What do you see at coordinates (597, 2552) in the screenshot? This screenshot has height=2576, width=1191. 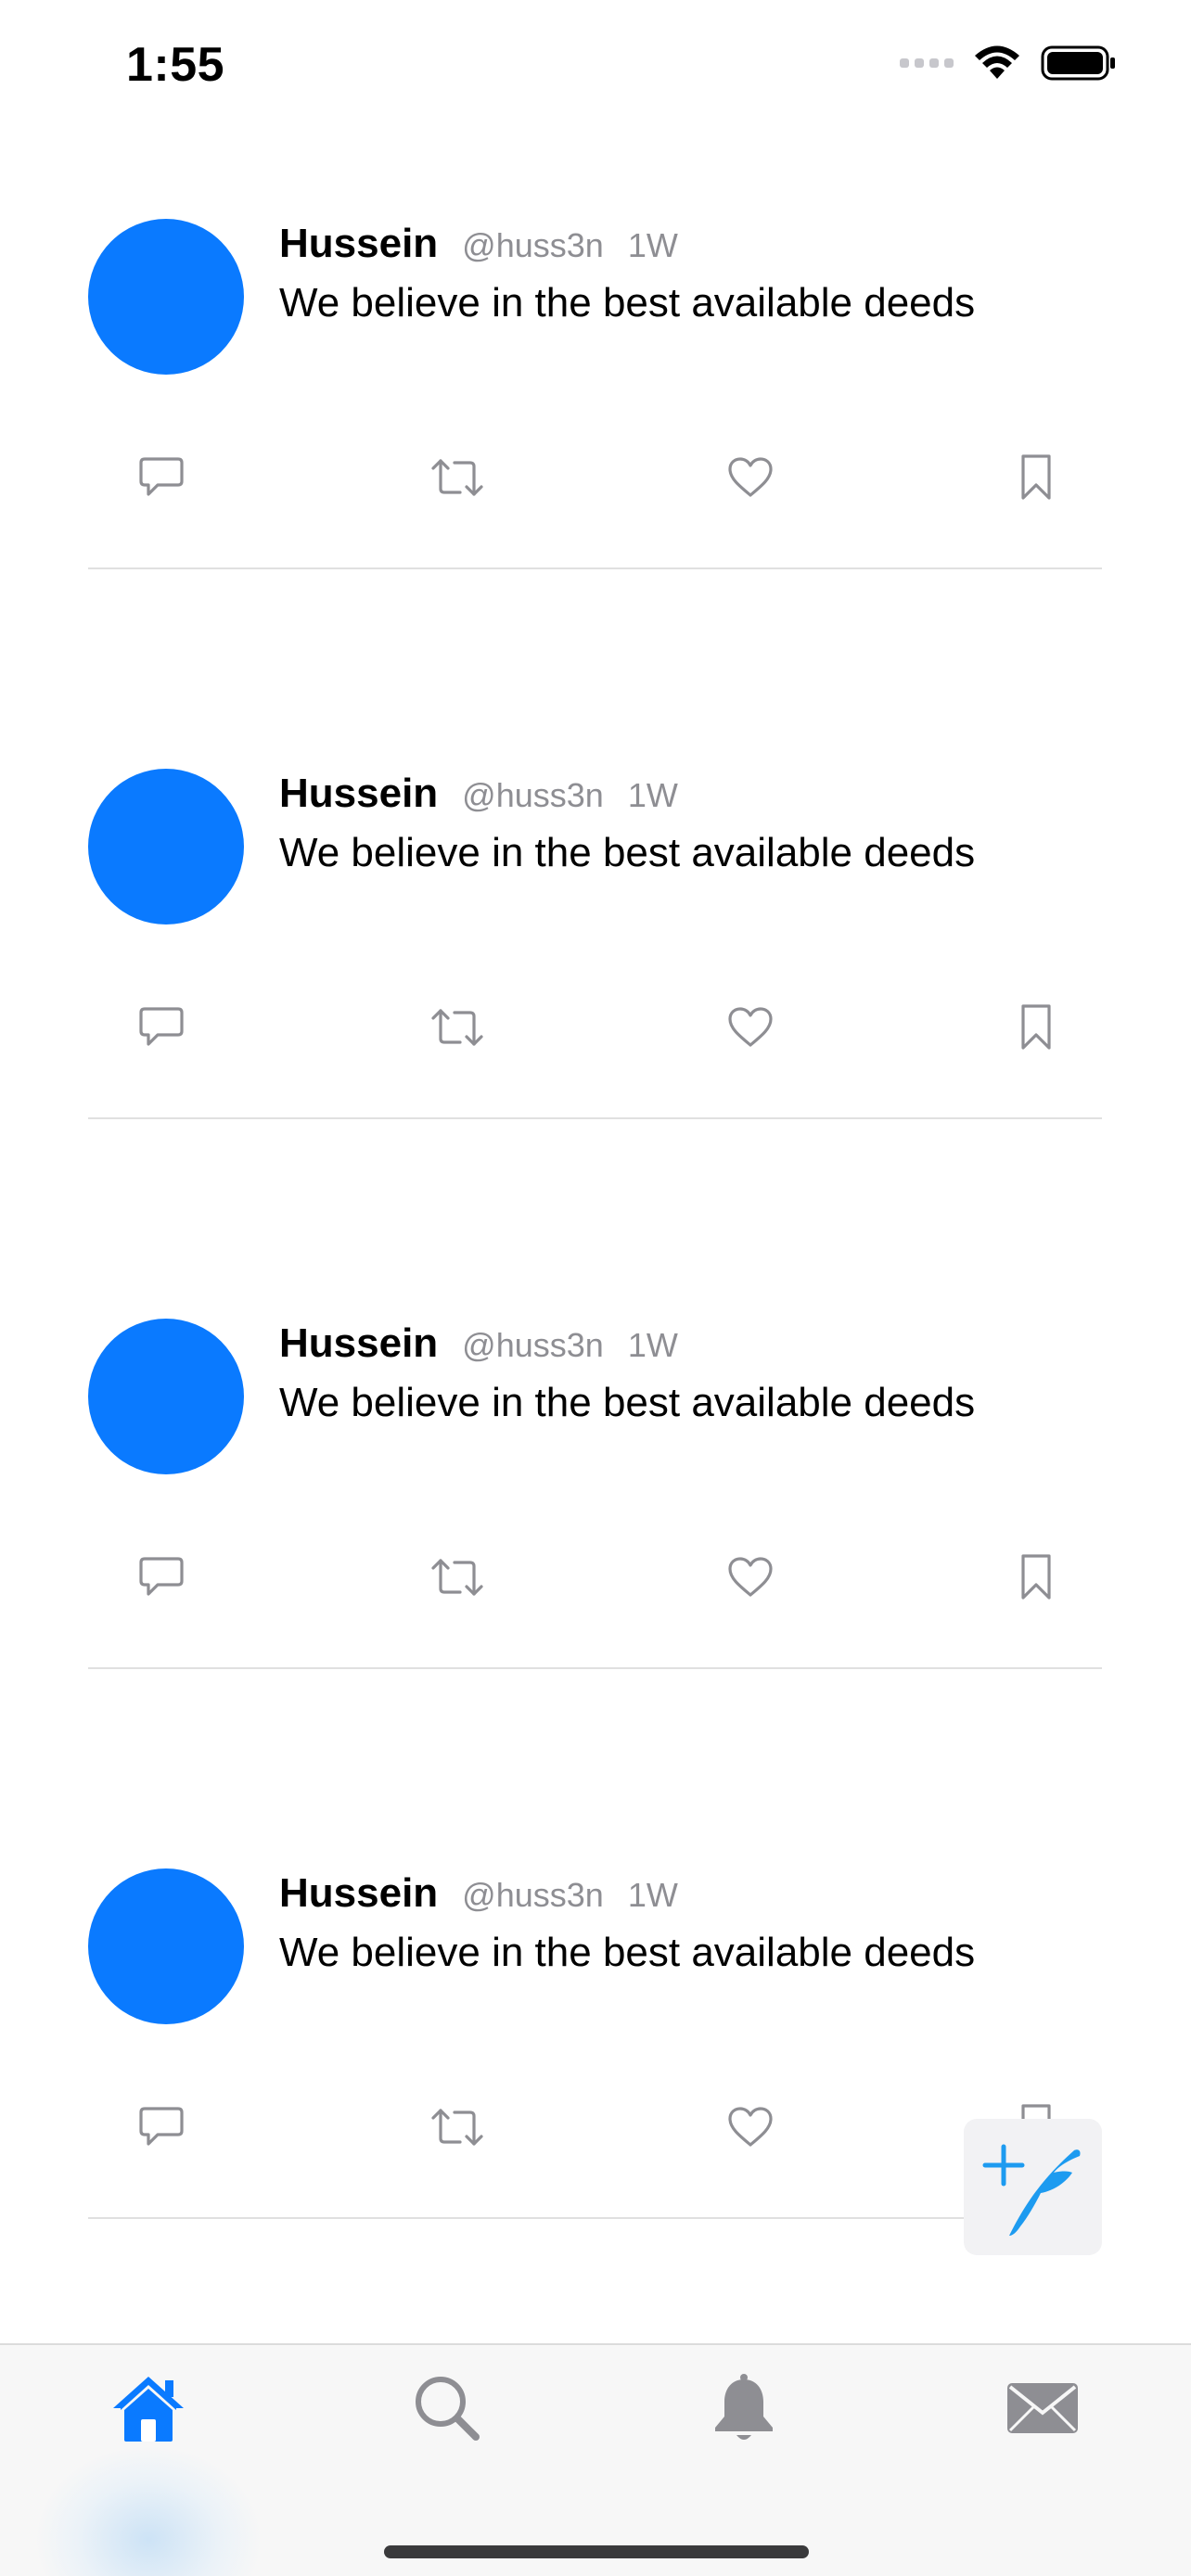 I see `home-indicator` at bounding box center [597, 2552].